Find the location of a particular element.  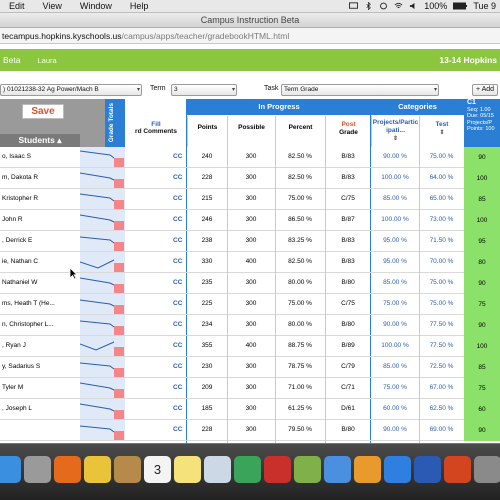

finder-icon is located at coordinates (10, 469).